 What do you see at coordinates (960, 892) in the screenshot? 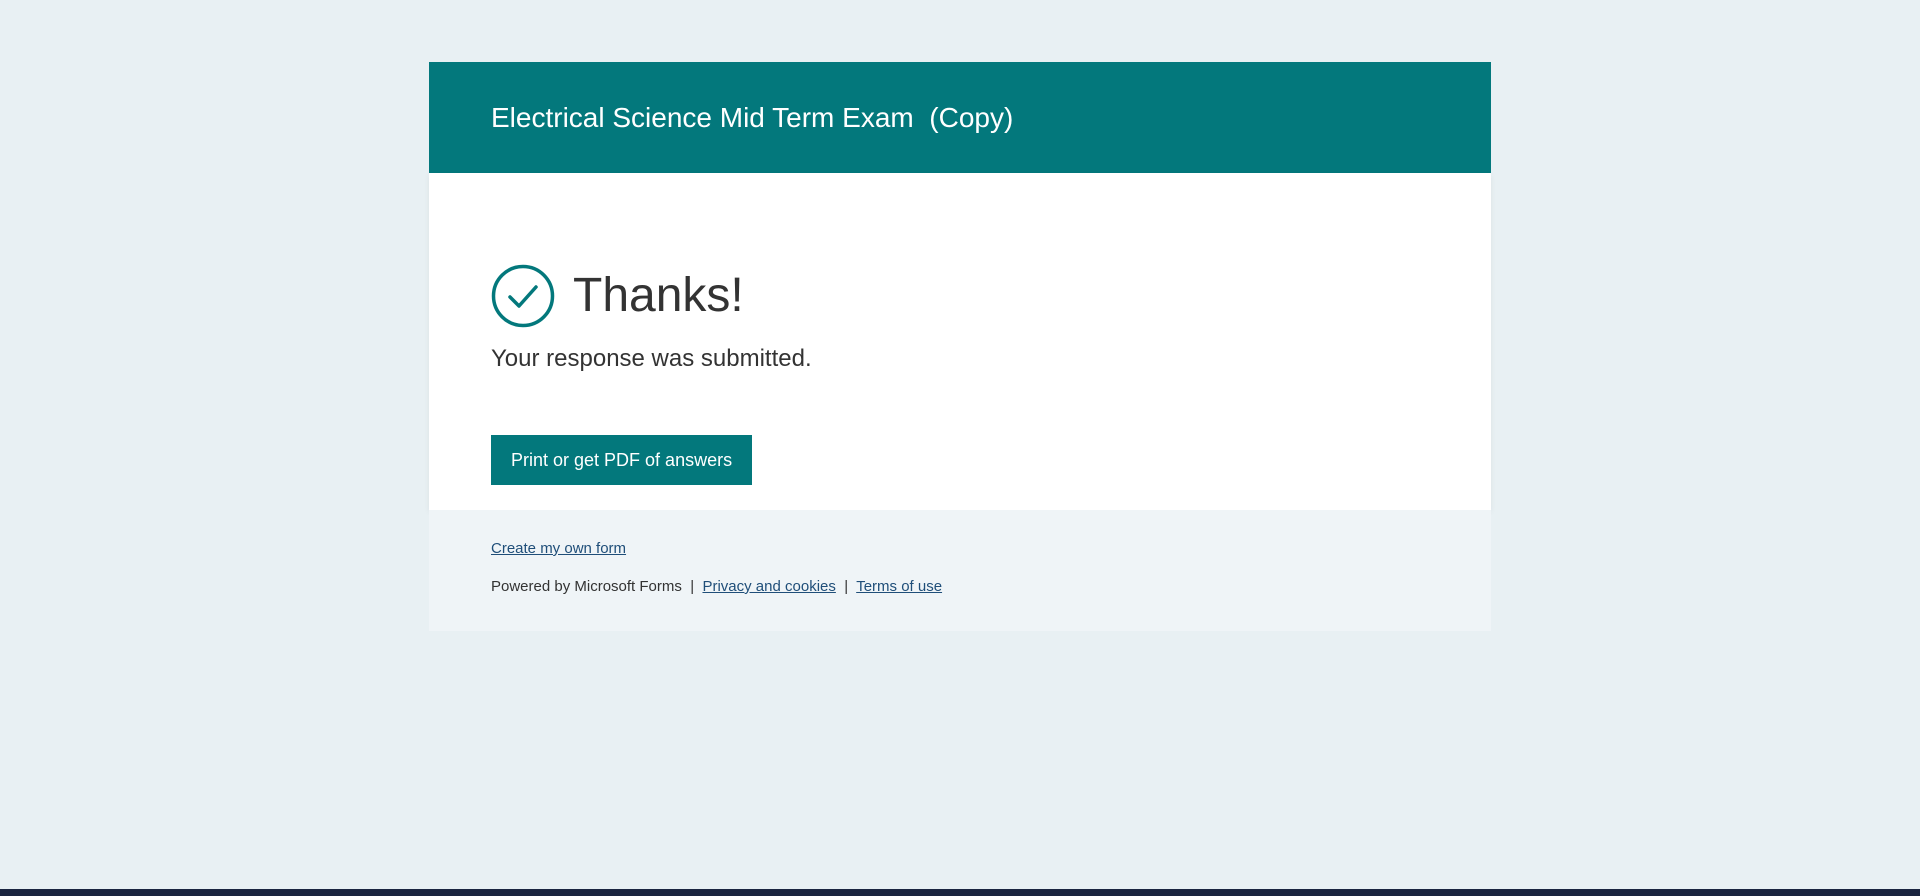
I see `taskbar-edge` at bounding box center [960, 892].